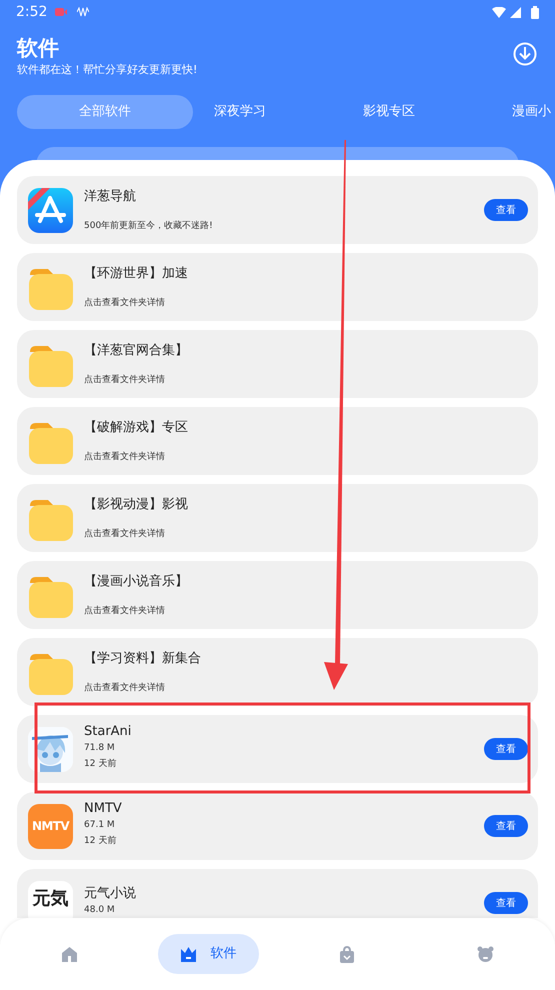 The image size is (555, 990). Describe the element at coordinates (535, 12) in the screenshot. I see `battery-icon` at that location.